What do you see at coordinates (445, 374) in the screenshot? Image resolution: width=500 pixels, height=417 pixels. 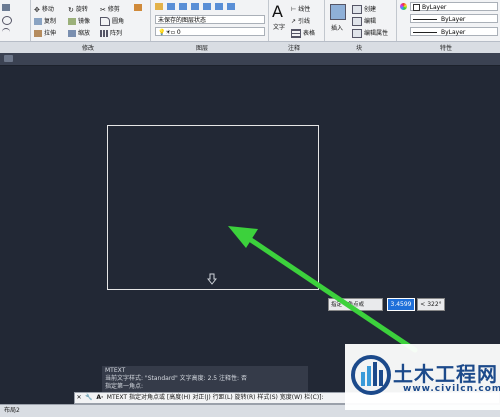 I see `watermark-title: 土木工程网` at bounding box center [445, 374].